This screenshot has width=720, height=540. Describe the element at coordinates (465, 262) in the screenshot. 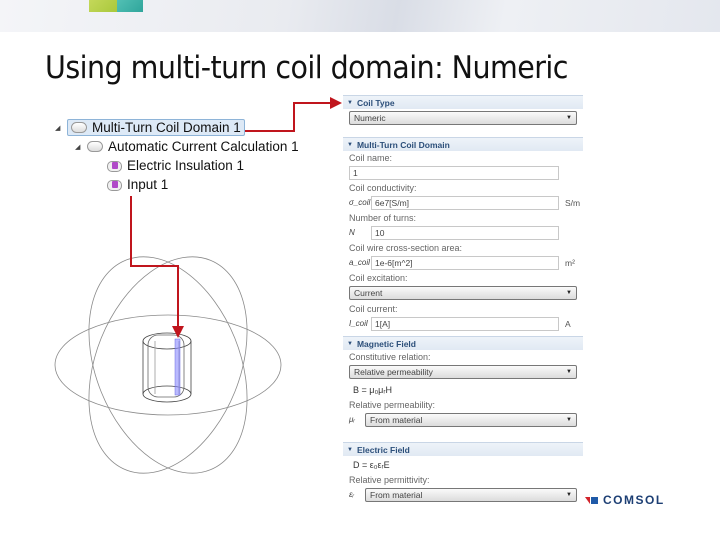

I see `cross-section-area-input: 1e-6[m^2]` at that location.